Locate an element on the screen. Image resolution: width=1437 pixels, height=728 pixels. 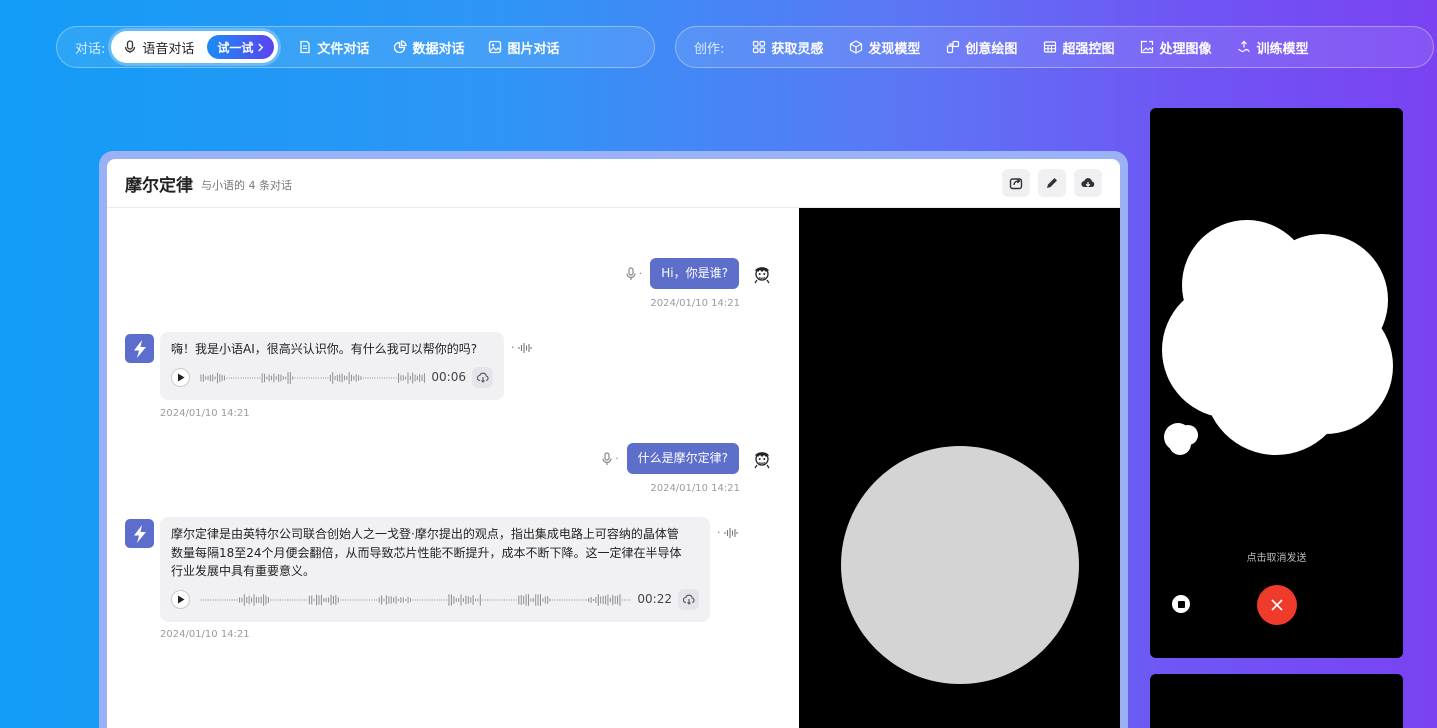
chat-title: 摩尔定律 is located at coordinates (159, 185).